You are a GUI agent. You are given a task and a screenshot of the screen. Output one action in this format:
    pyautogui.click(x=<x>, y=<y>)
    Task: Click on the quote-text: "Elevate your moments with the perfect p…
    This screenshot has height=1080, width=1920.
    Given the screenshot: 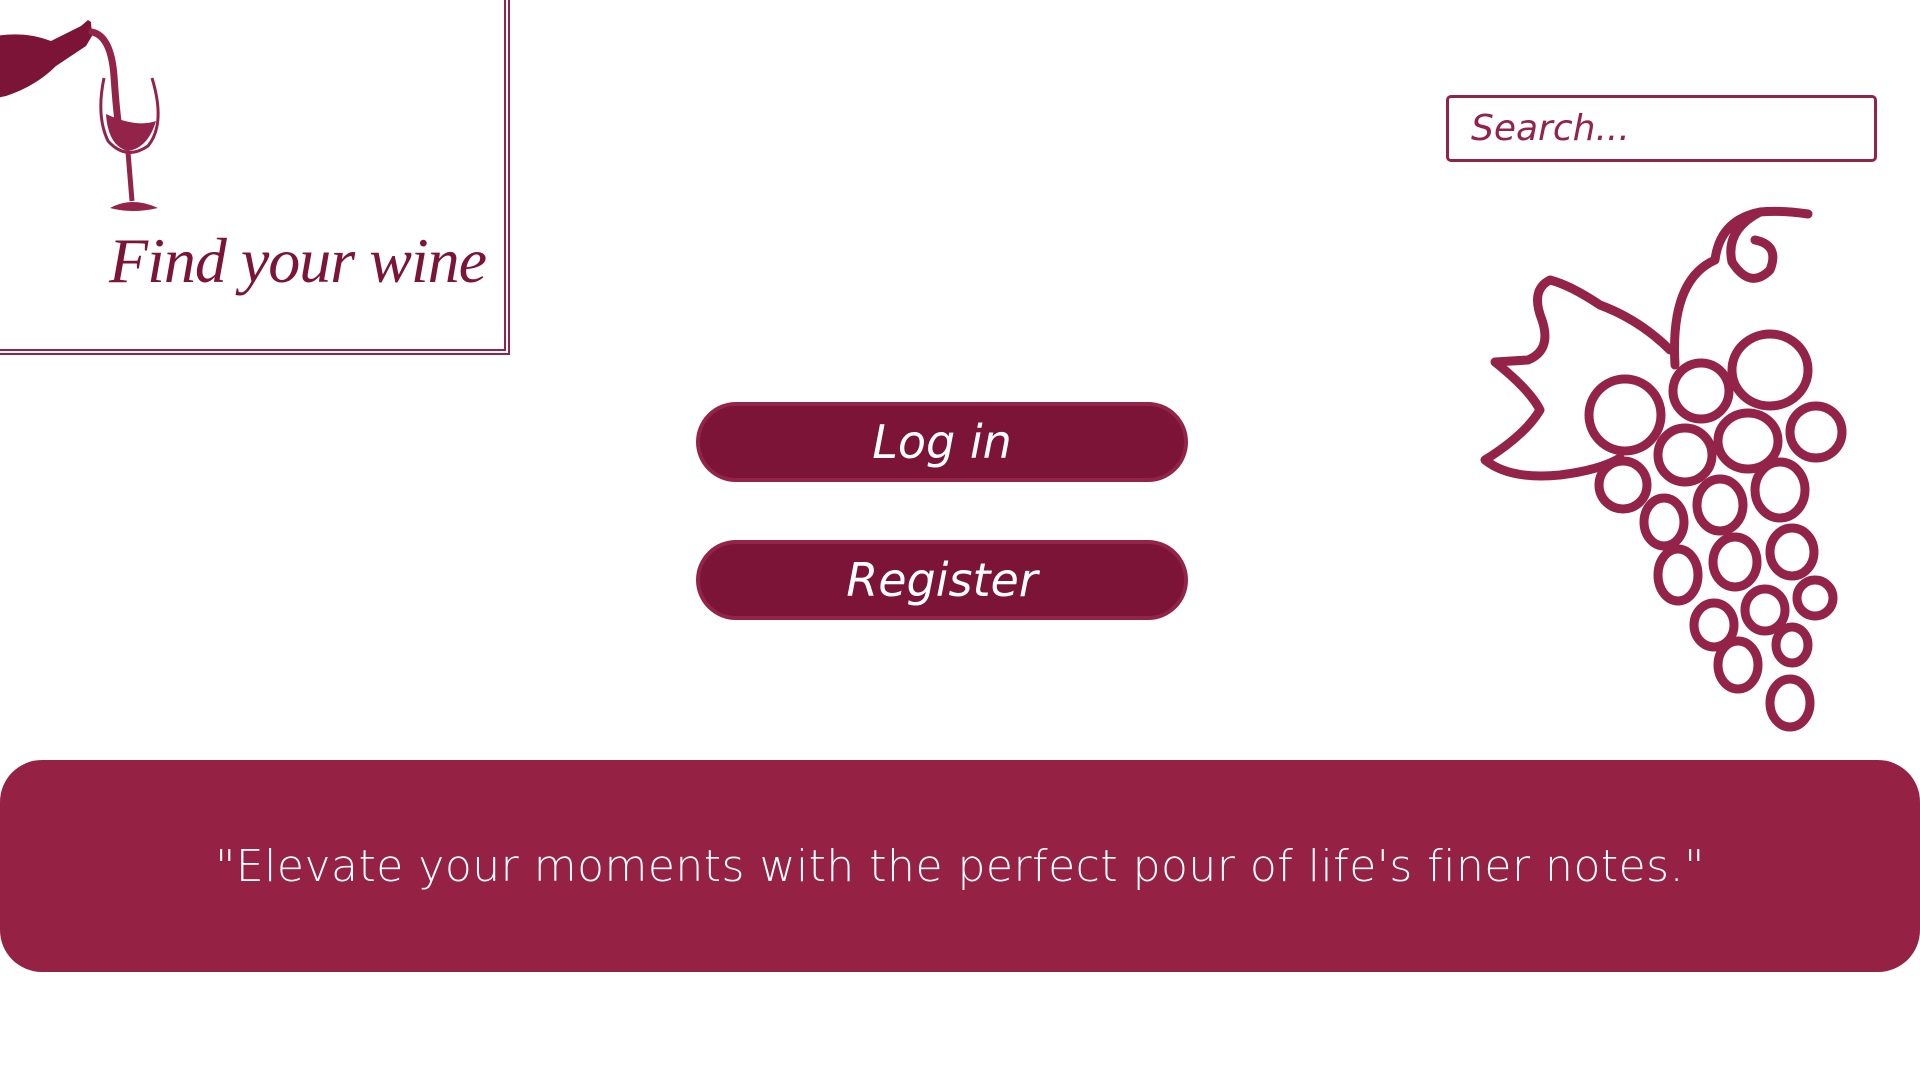 What is the action you would take?
    pyautogui.click(x=960, y=866)
    